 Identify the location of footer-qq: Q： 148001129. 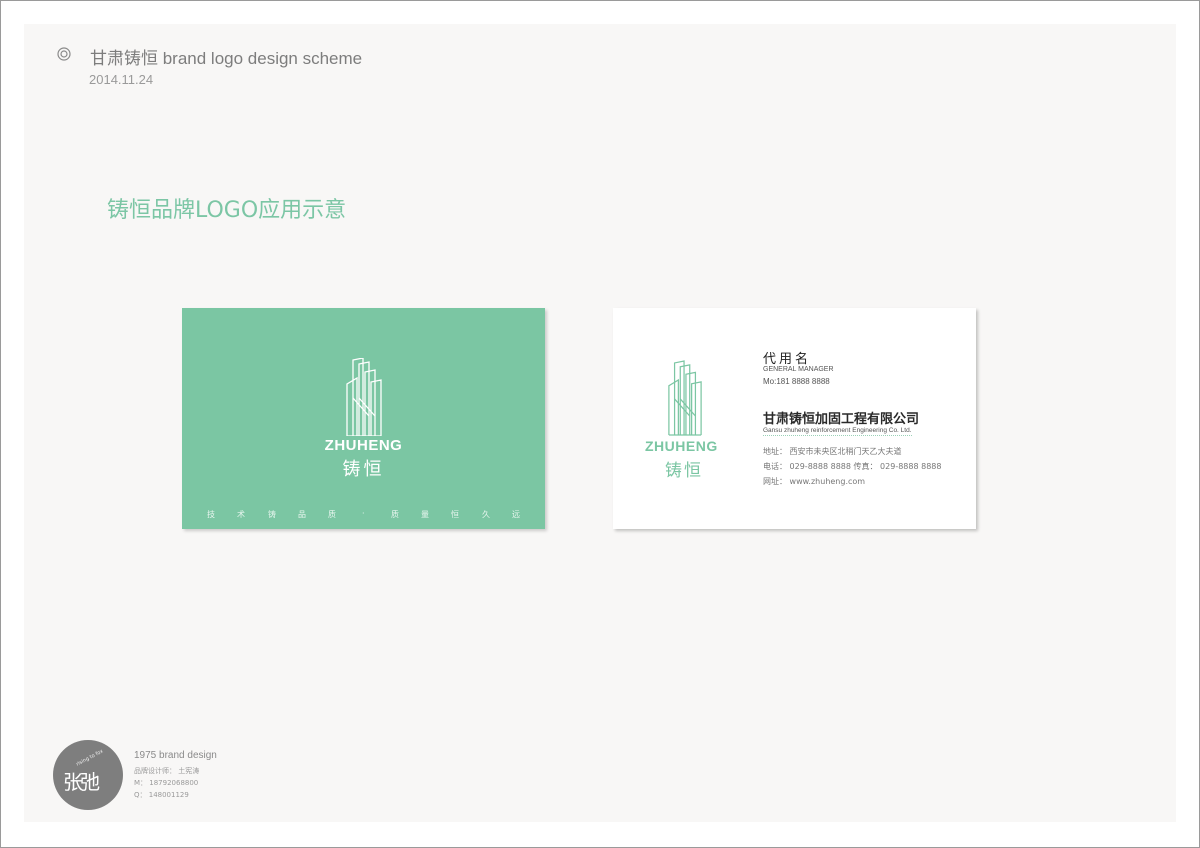
(161, 795).